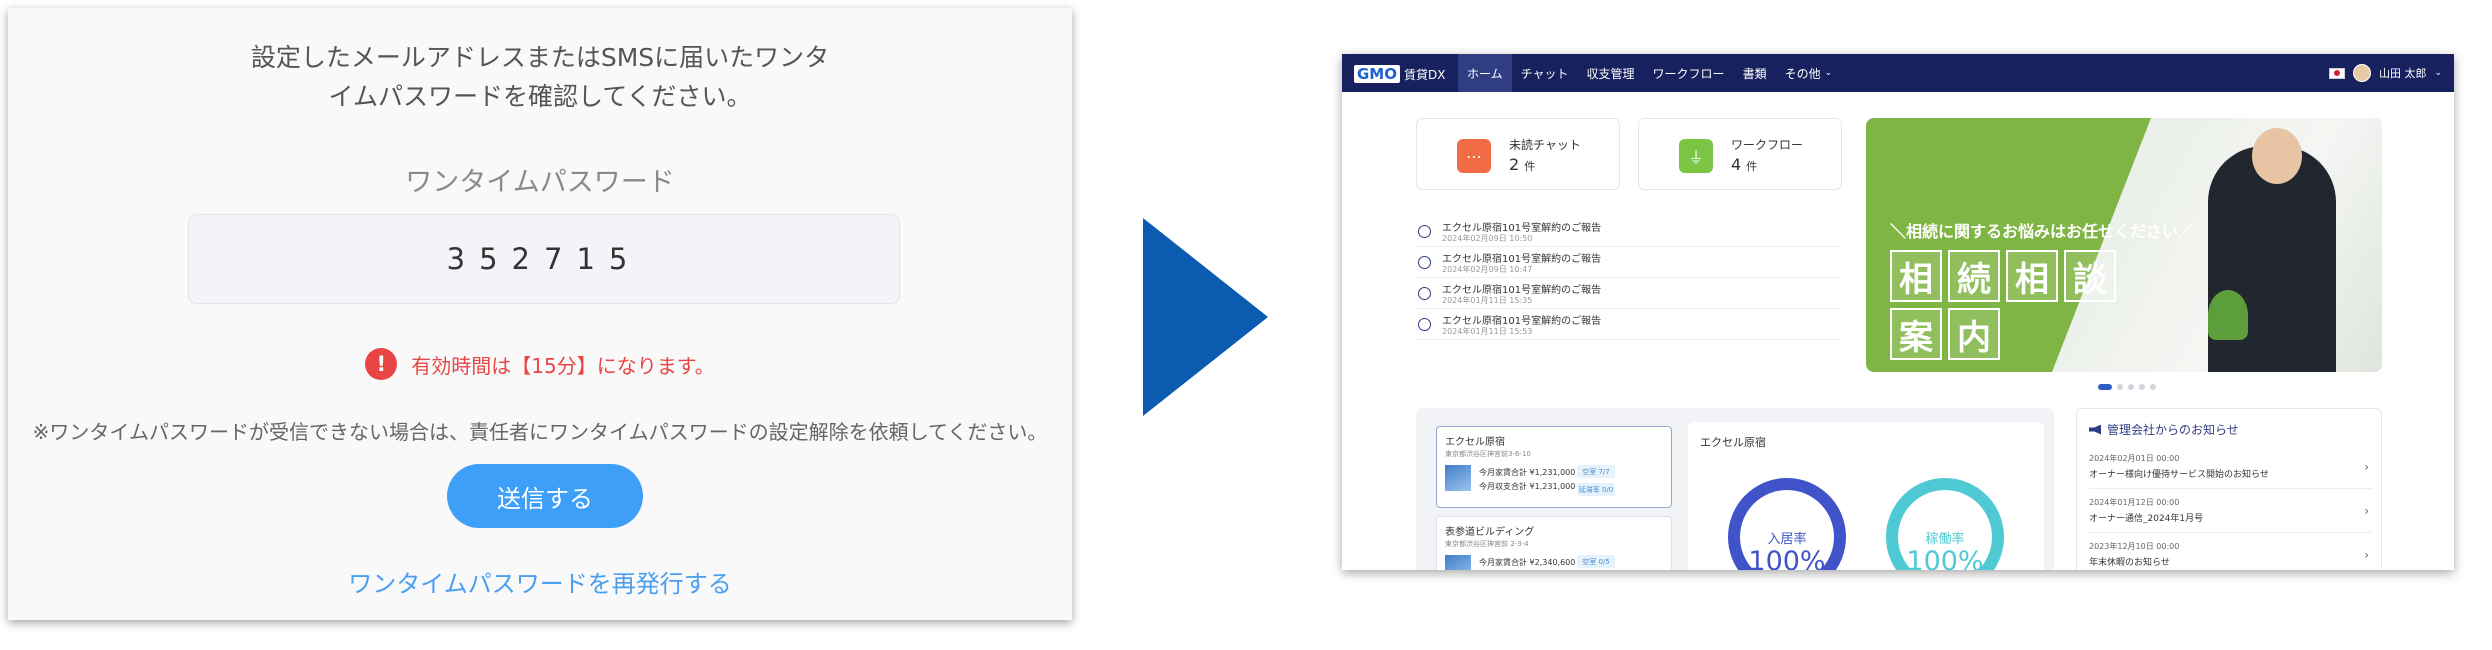 This screenshot has width=2492, height=650. What do you see at coordinates (1752, 166) in the screenshot?
I see `workflow-unit: 件` at bounding box center [1752, 166].